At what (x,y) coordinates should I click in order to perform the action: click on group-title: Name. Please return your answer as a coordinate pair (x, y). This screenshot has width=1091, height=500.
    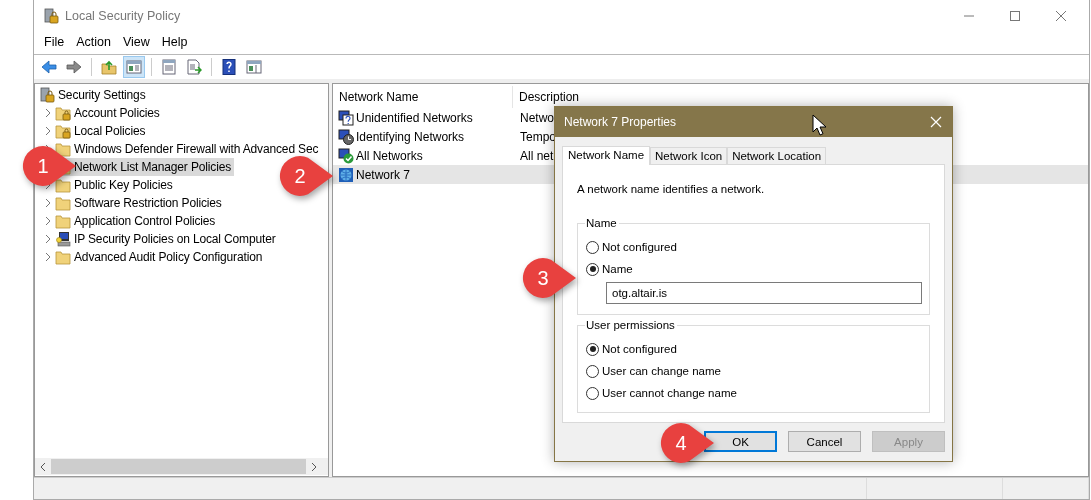
    Looking at the image, I should click on (602, 223).